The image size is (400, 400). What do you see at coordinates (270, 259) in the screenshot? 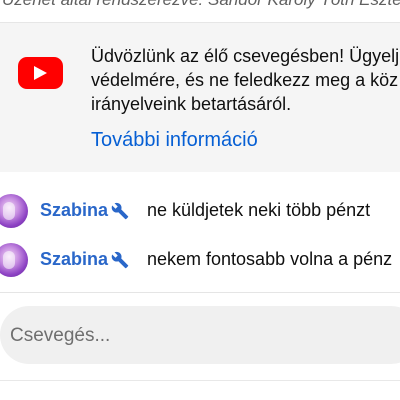
I see `message-text: nekem fontosabb volna a pénz` at bounding box center [270, 259].